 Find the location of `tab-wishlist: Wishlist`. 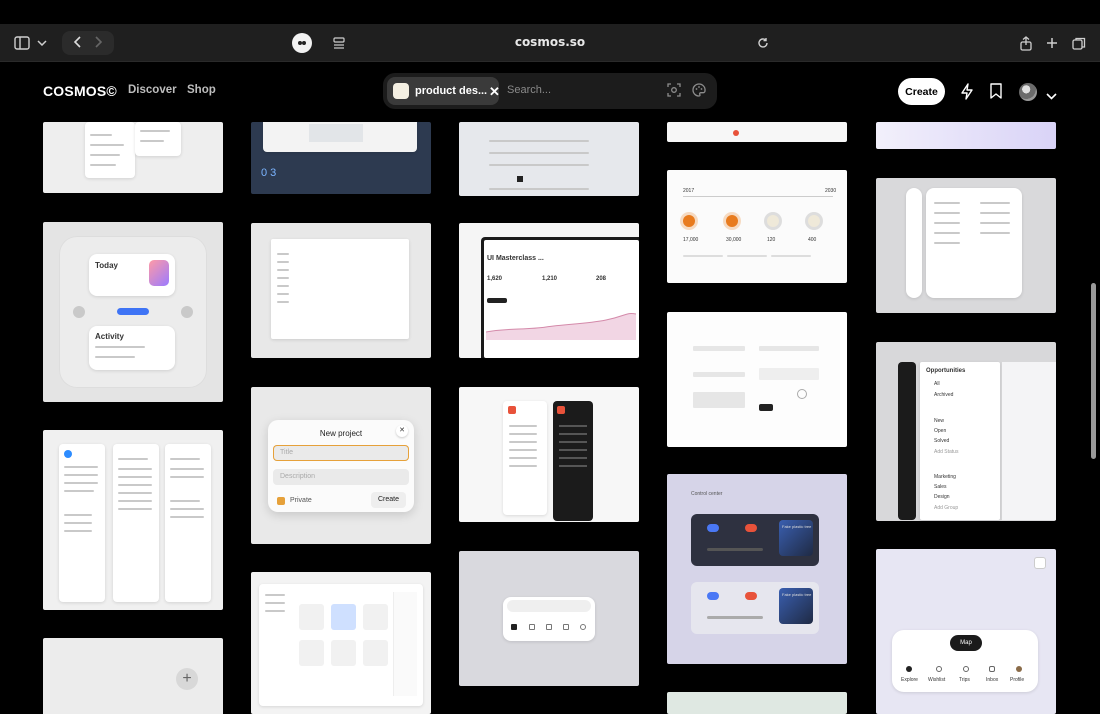

tab-wishlist: Wishlist is located at coordinates (936, 680).